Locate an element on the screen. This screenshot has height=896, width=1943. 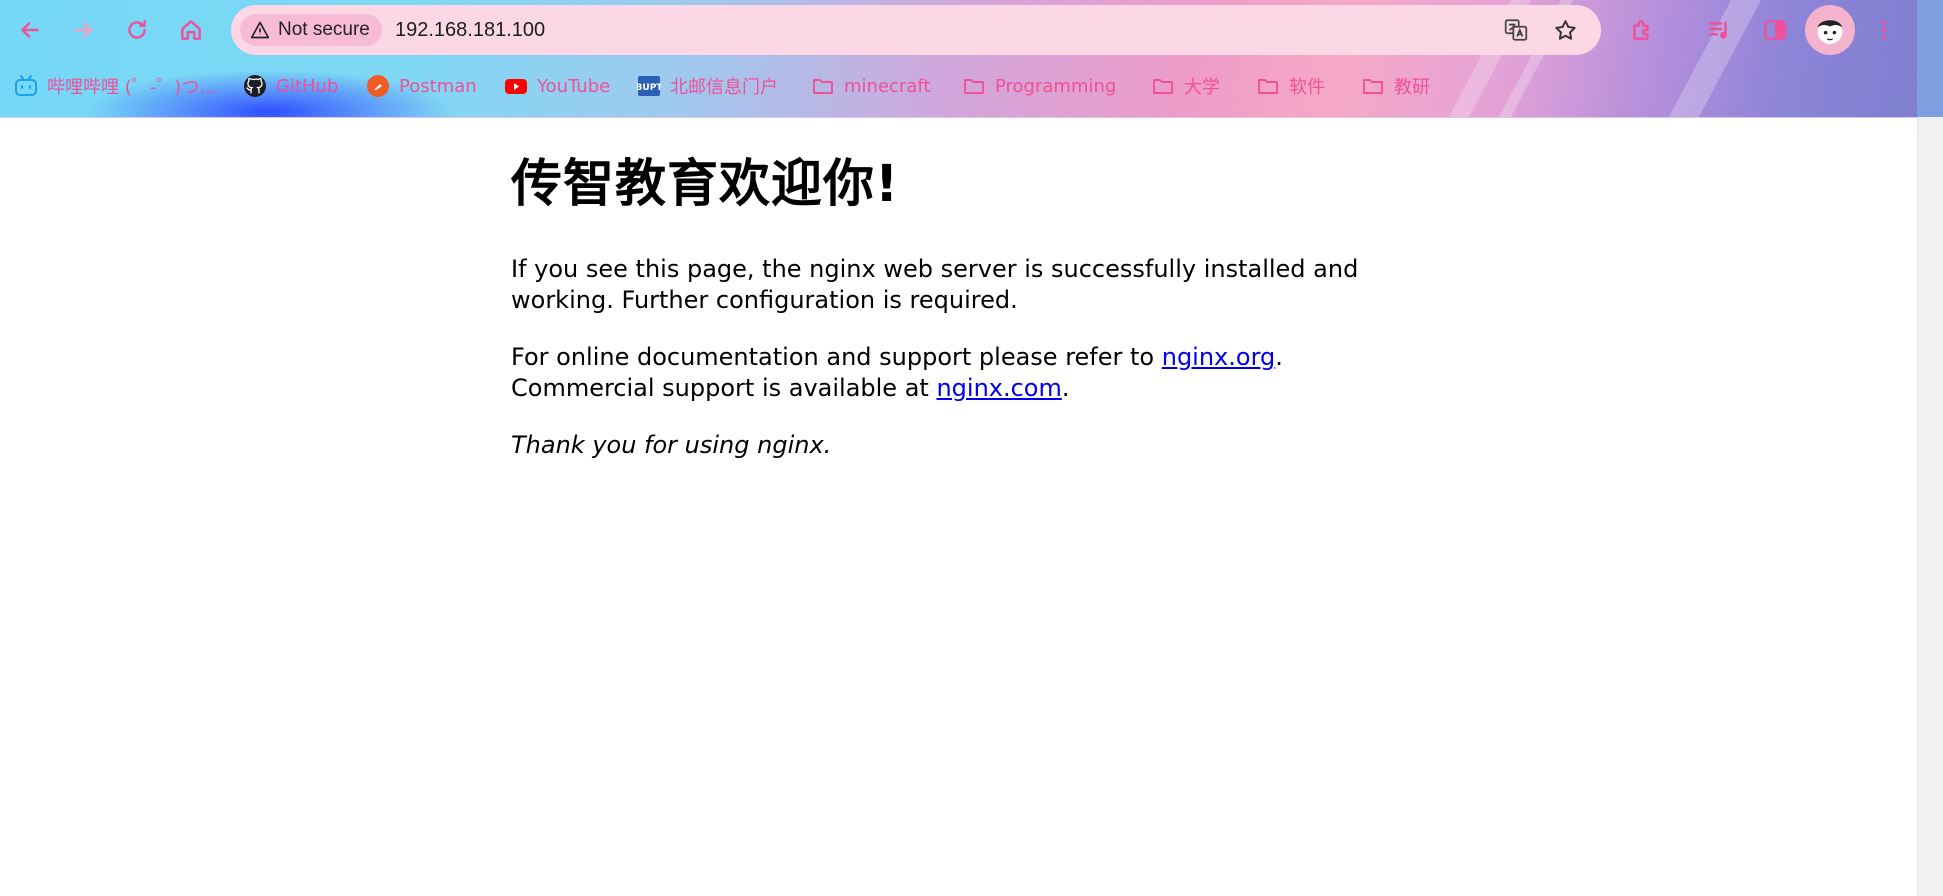
bookmark-label: 北邮信息门户 is located at coordinates (724, 87).